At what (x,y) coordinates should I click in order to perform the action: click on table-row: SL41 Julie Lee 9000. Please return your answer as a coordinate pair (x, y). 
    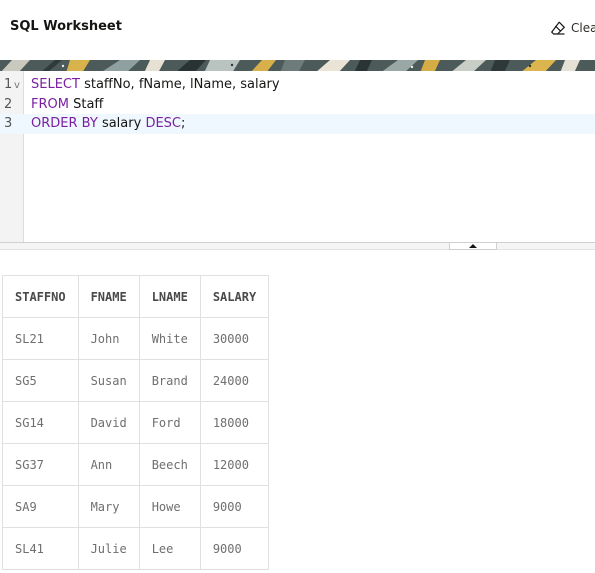
    Looking at the image, I should click on (136, 548).